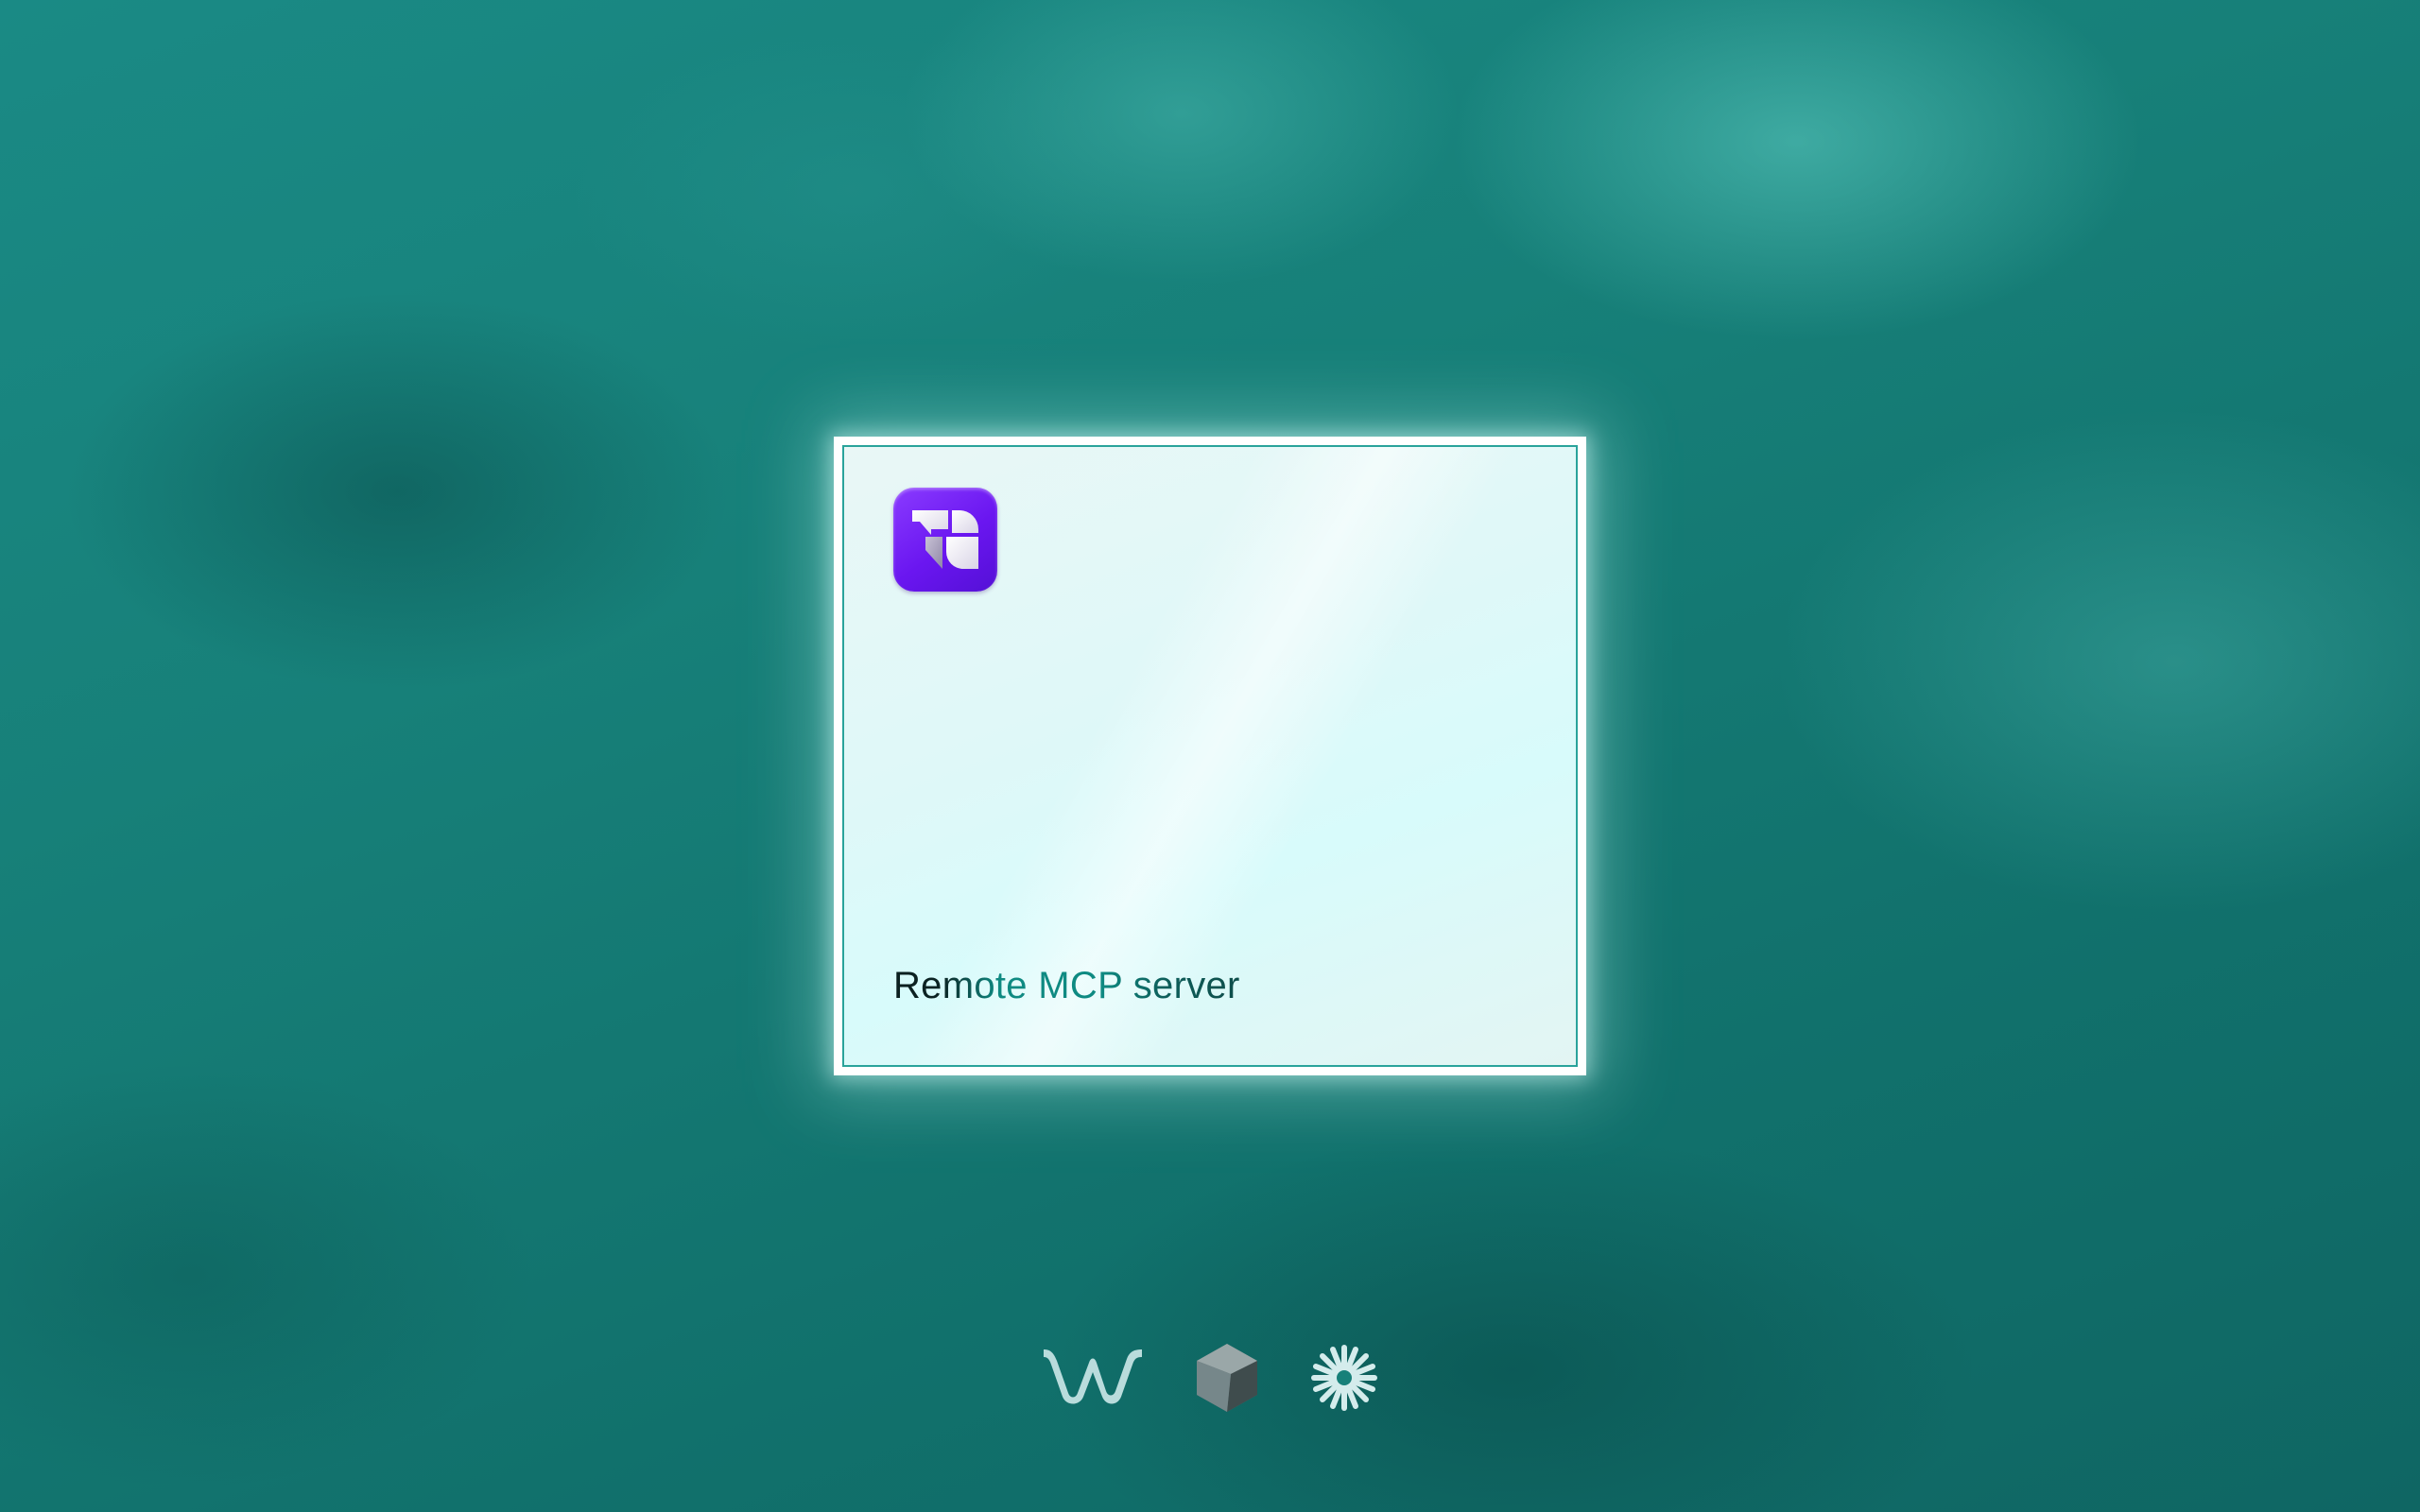  What do you see at coordinates (1344, 1378) in the screenshot?
I see `starburst-logo-icon` at bounding box center [1344, 1378].